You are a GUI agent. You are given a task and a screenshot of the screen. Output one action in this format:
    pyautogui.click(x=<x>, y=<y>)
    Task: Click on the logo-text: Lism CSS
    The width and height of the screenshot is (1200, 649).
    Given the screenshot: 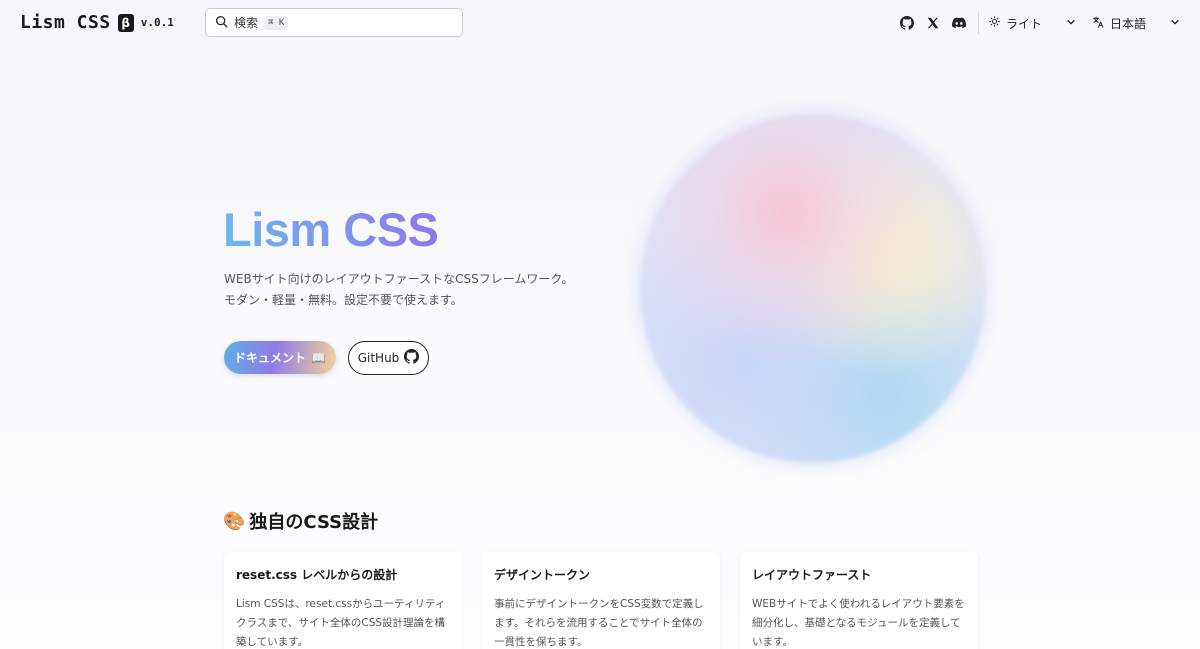 What is the action you would take?
    pyautogui.click(x=65, y=22)
    